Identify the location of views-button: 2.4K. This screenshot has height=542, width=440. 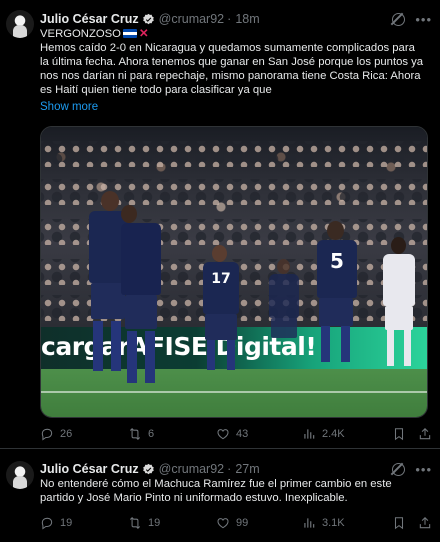
(323, 434).